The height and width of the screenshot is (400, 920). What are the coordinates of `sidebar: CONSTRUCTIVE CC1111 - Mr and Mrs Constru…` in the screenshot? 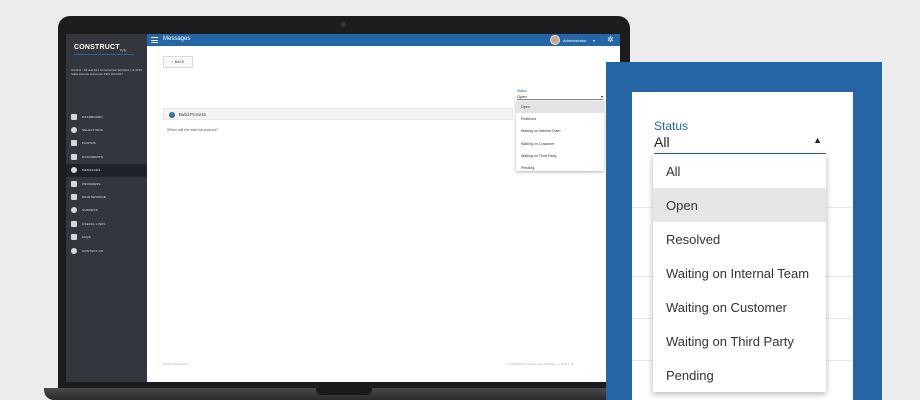 It's located at (106, 208).